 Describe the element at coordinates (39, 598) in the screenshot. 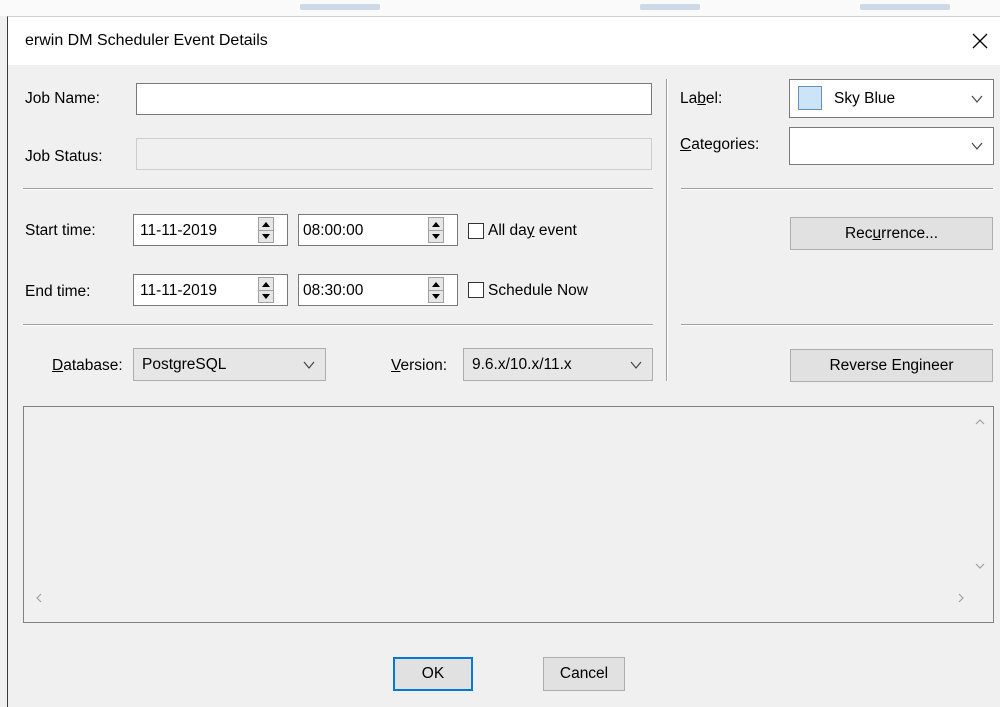

I see `scroll-left-icon` at that location.